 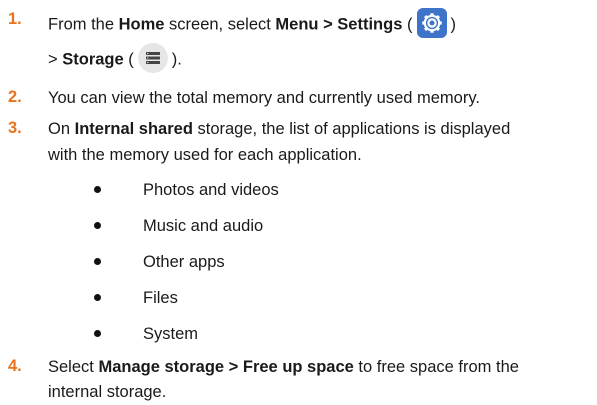 I want to click on gear-icon, so click(x=431, y=23).